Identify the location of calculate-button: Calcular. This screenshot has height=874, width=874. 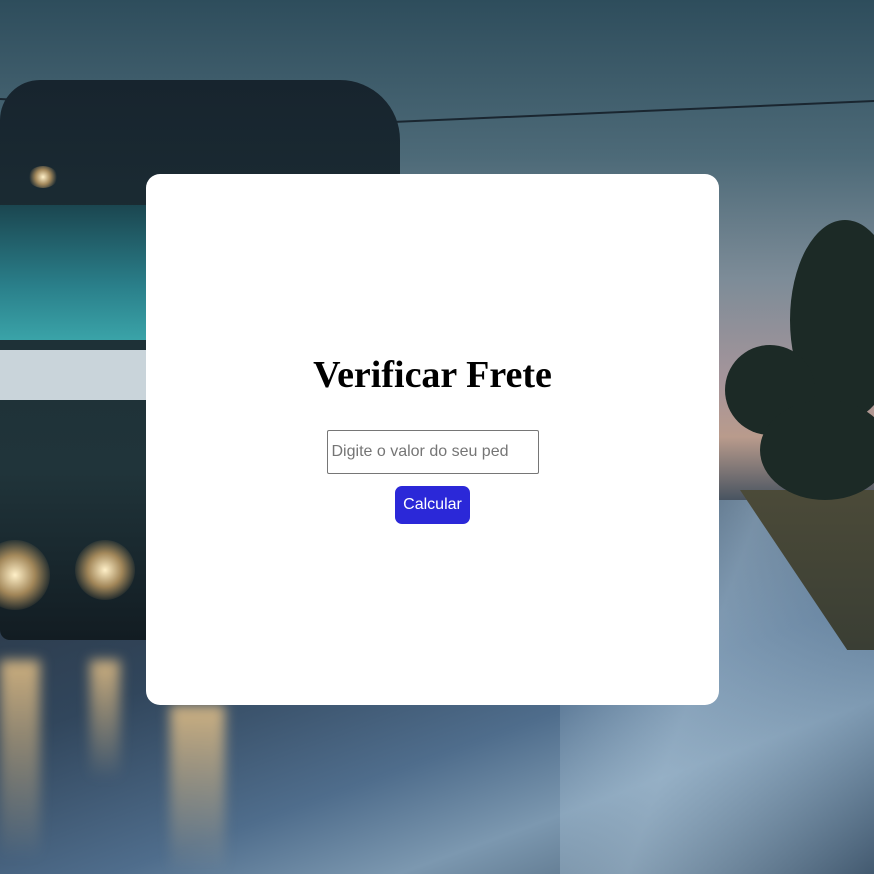
(432, 504).